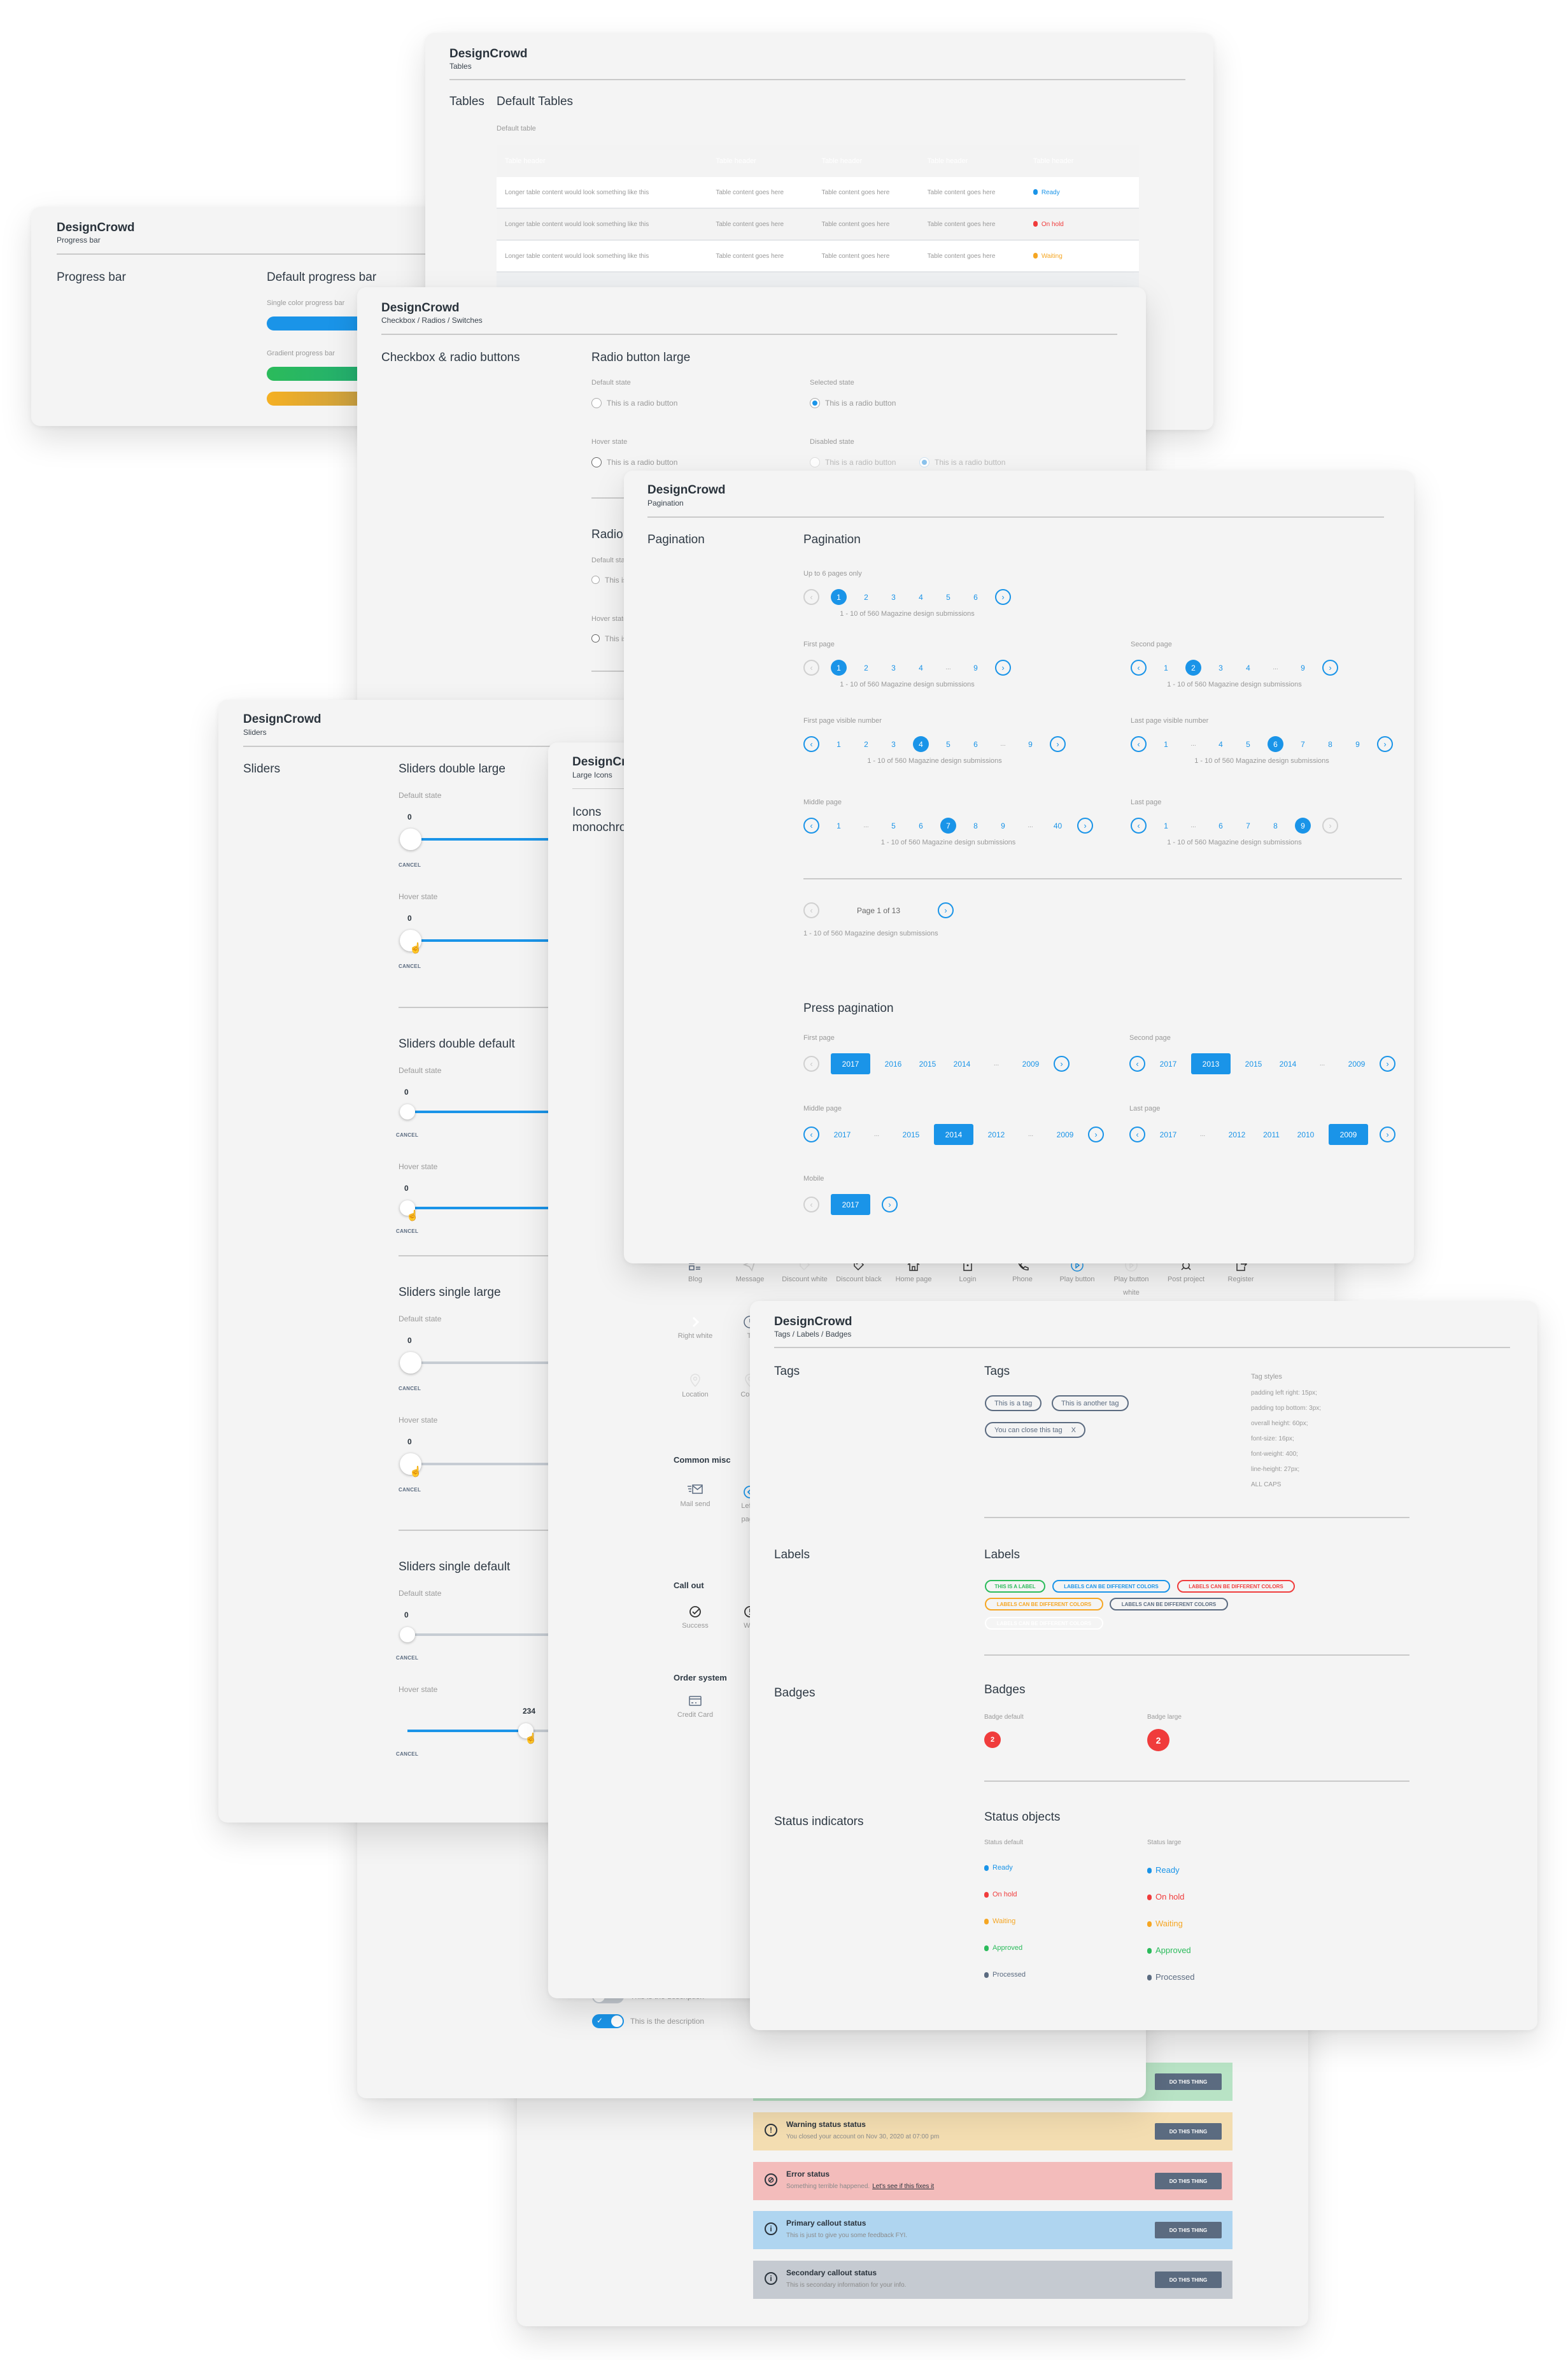  What do you see at coordinates (1057, 826) in the screenshot?
I see `page-button: 40` at bounding box center [1057, 826].